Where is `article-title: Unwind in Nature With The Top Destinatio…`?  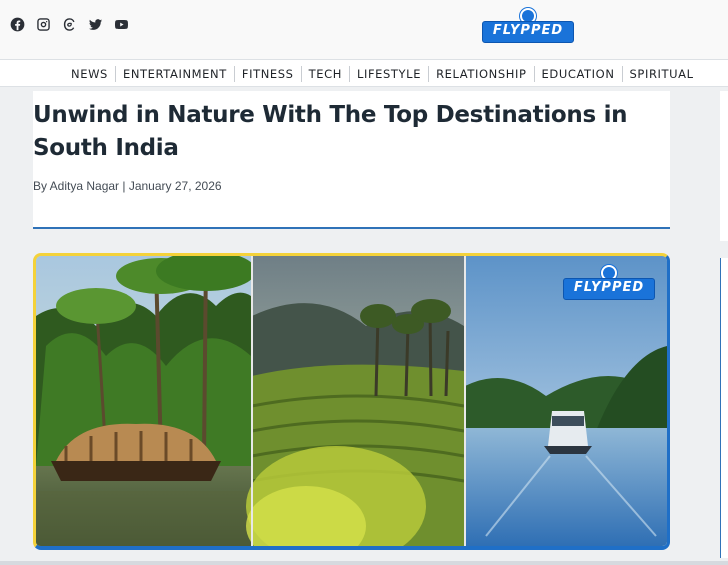
article-title: Unwind in Nature With The Top Destinatio… is located at coordinates (330, 131).